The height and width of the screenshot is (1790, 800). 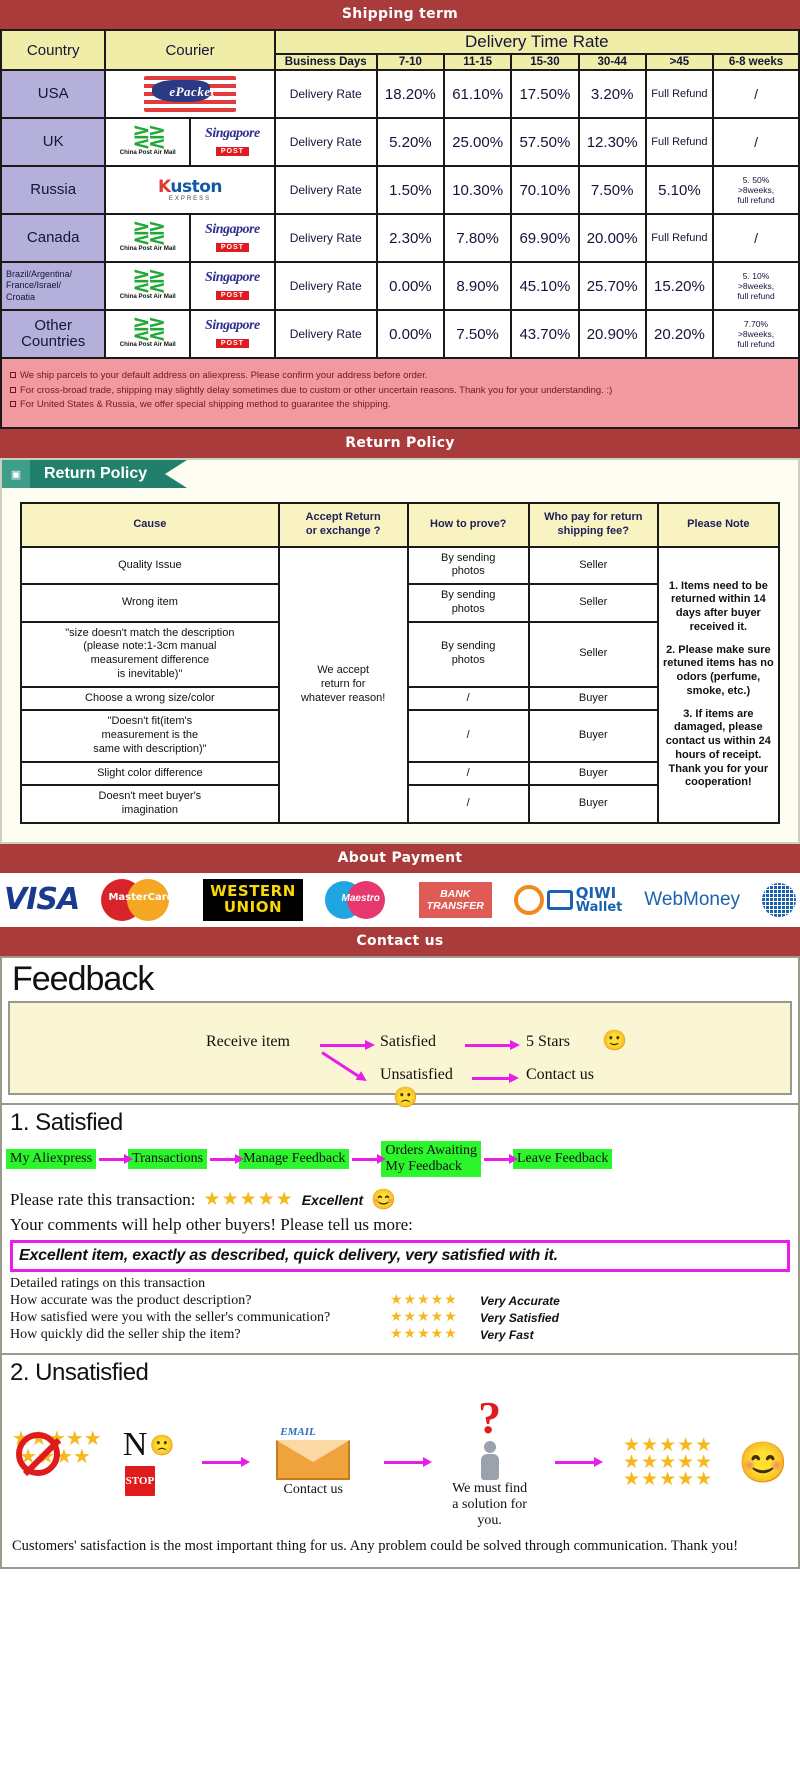 I want to click on shipping-rate-cell: 8.90%, so click(x=477, y=286).